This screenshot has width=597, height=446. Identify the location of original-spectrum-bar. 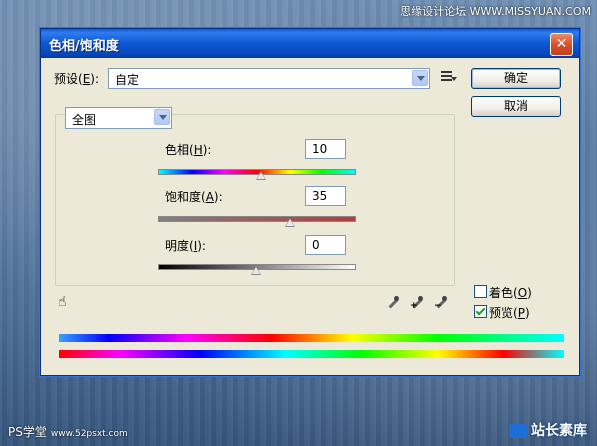
(311, 354).